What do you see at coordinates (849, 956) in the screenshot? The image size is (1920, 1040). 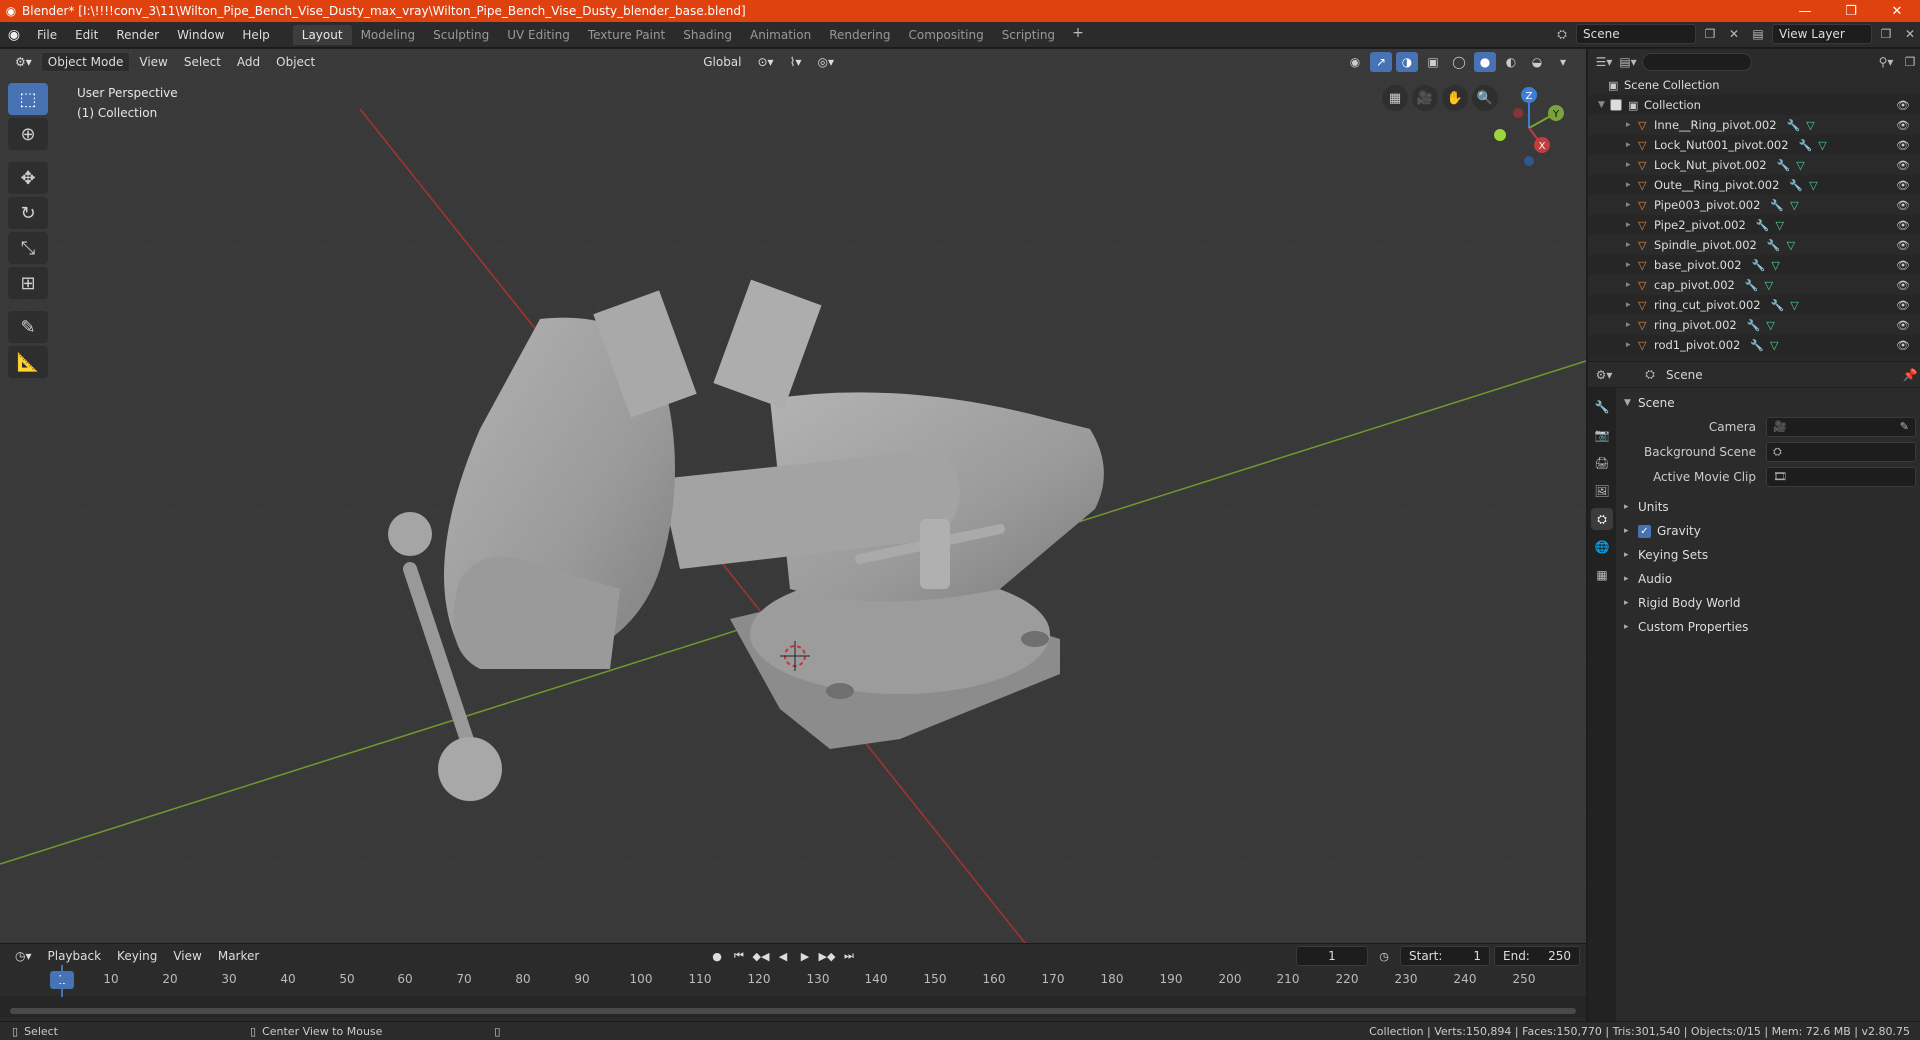 I see `jump-end-icon: ⏭` at bounding box center [849, 956].